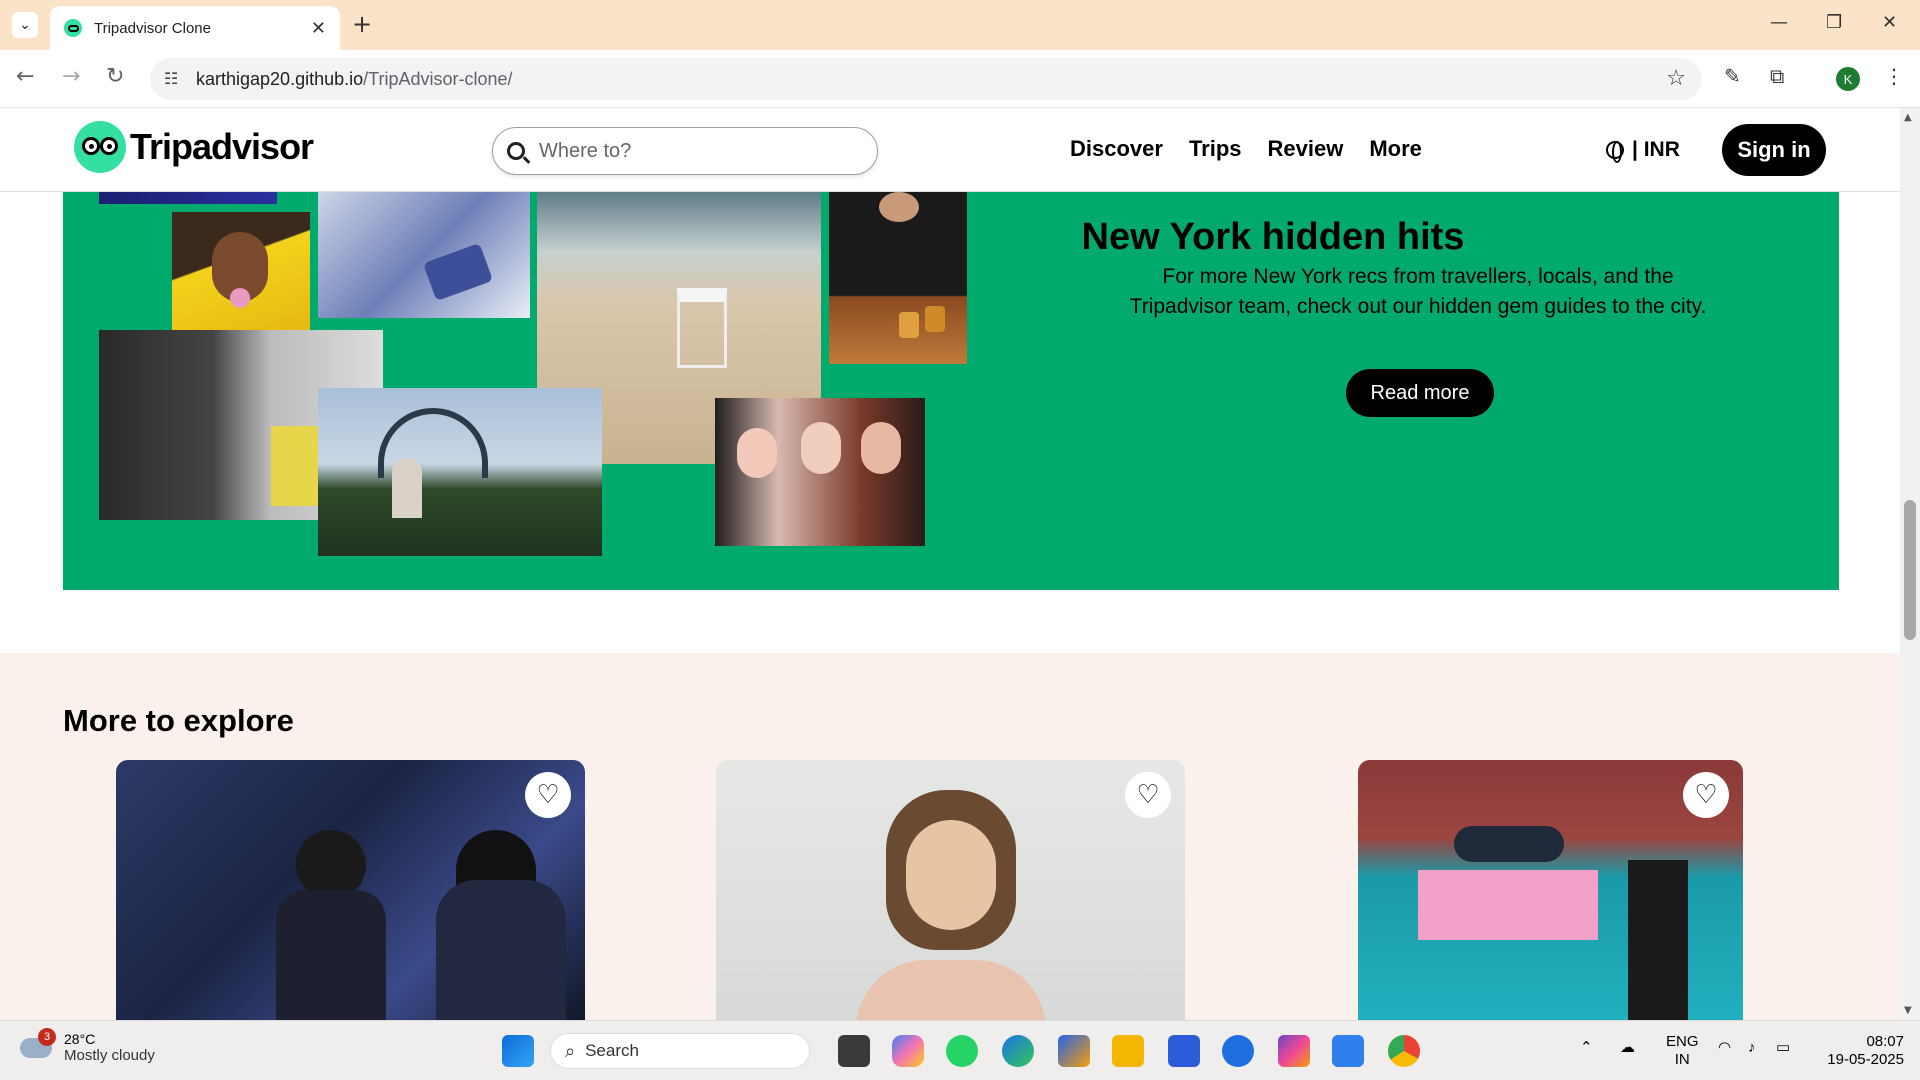 This screenshot has width=1920, height=1080. What do you see at coordinates (1724, 1048) in the screenshot?
I see `wifi-icon: ◠` at bounding box center [1724, 1048].